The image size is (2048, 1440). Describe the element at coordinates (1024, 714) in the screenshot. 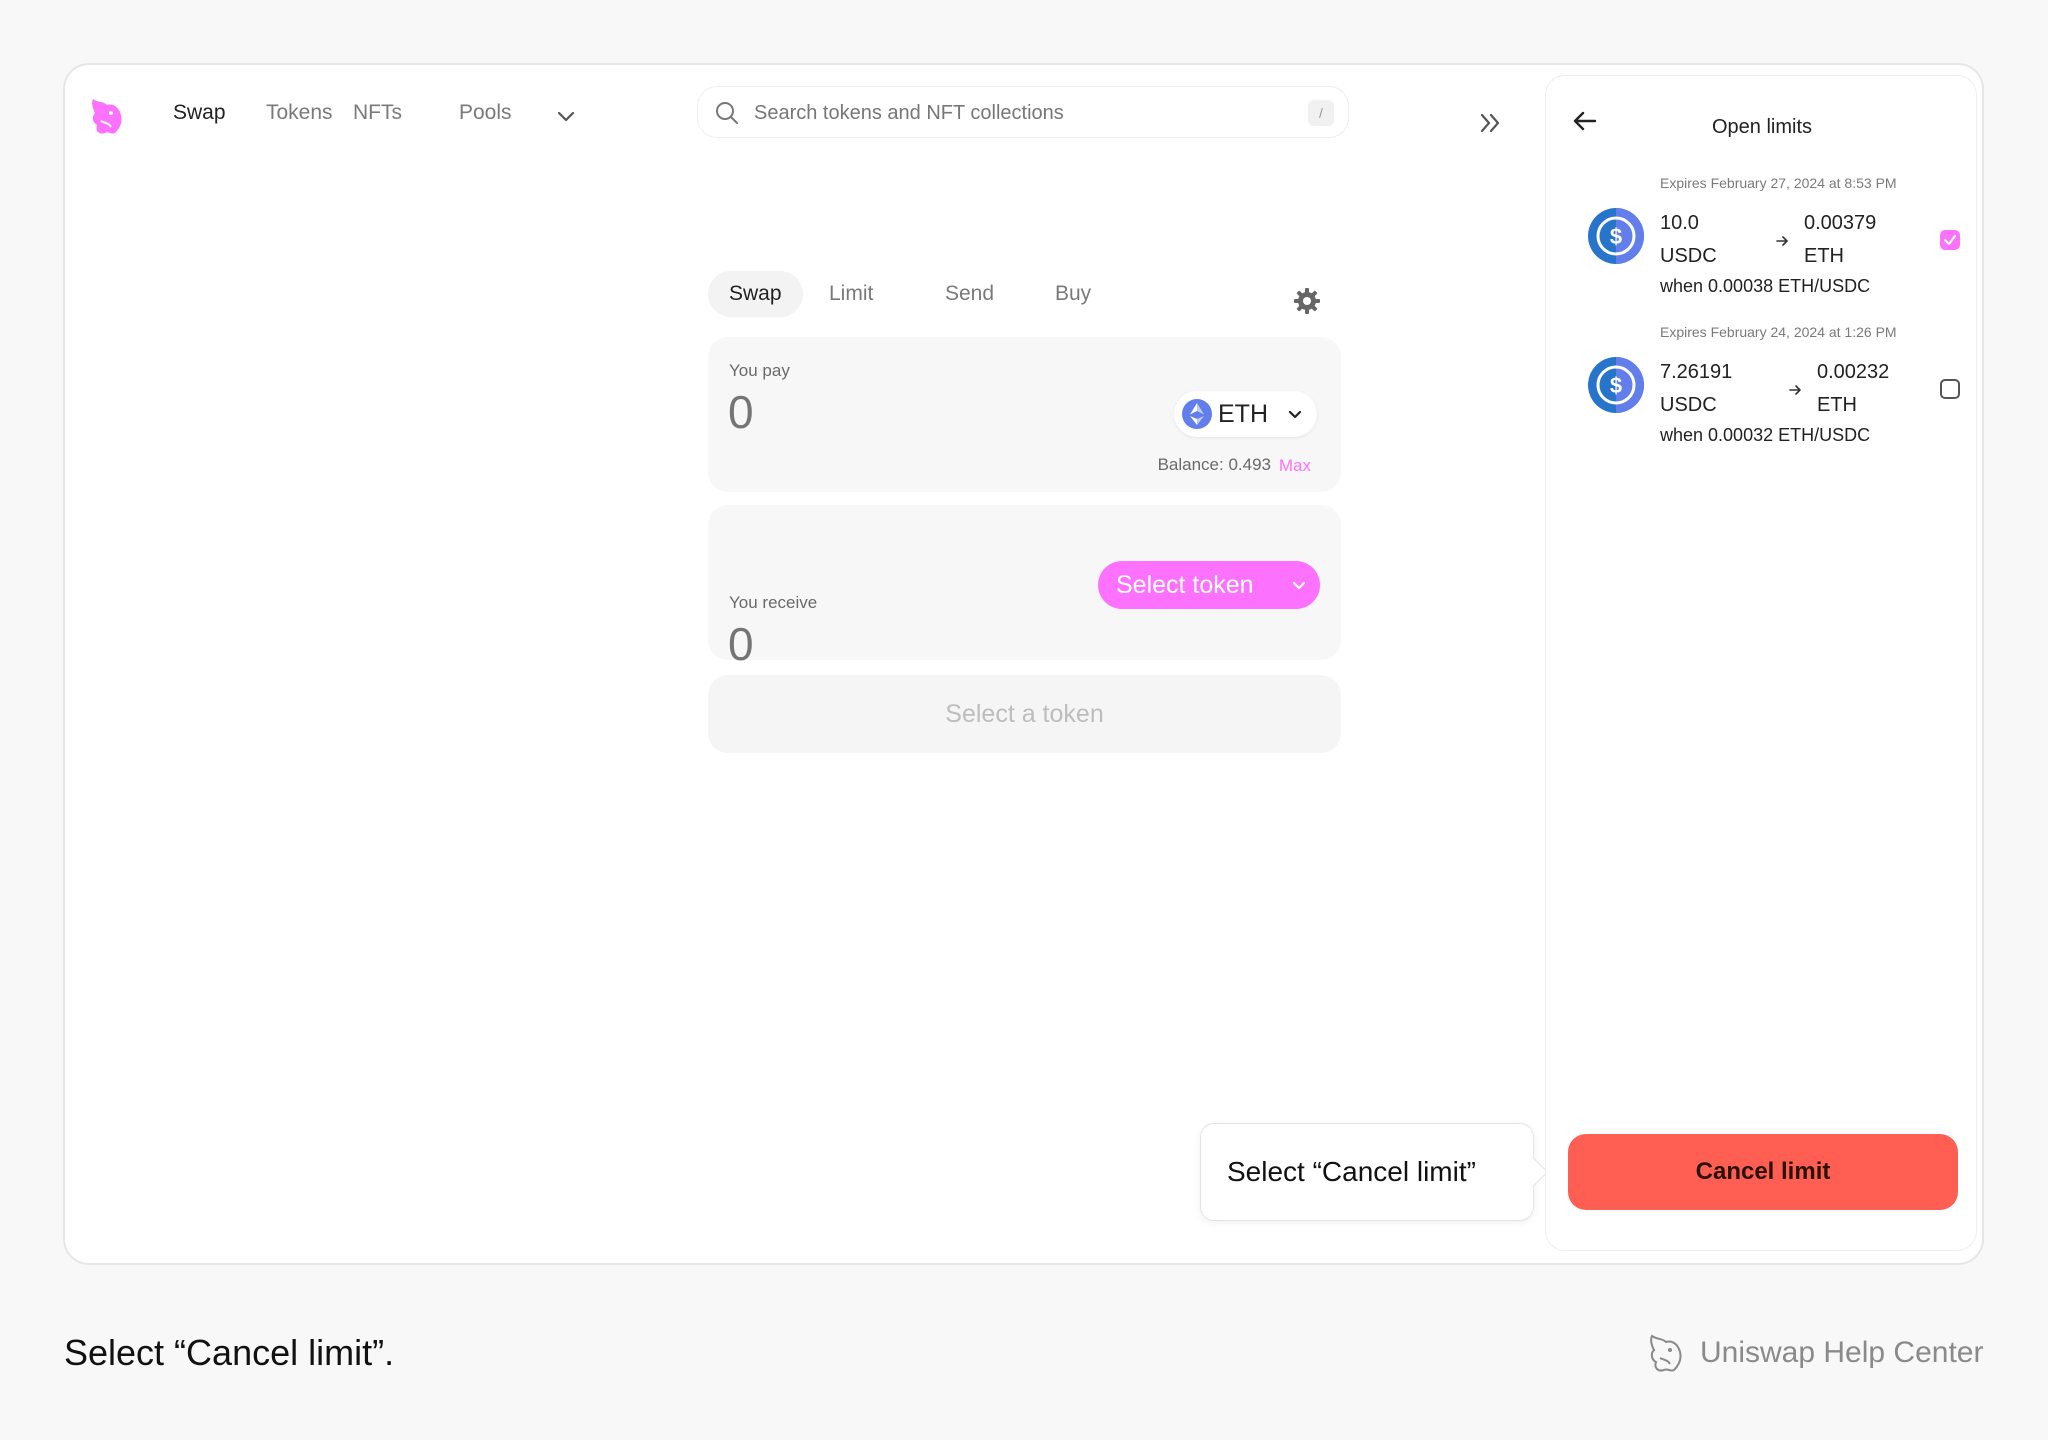

I see `select-a-token-button: Select a token` at that location.